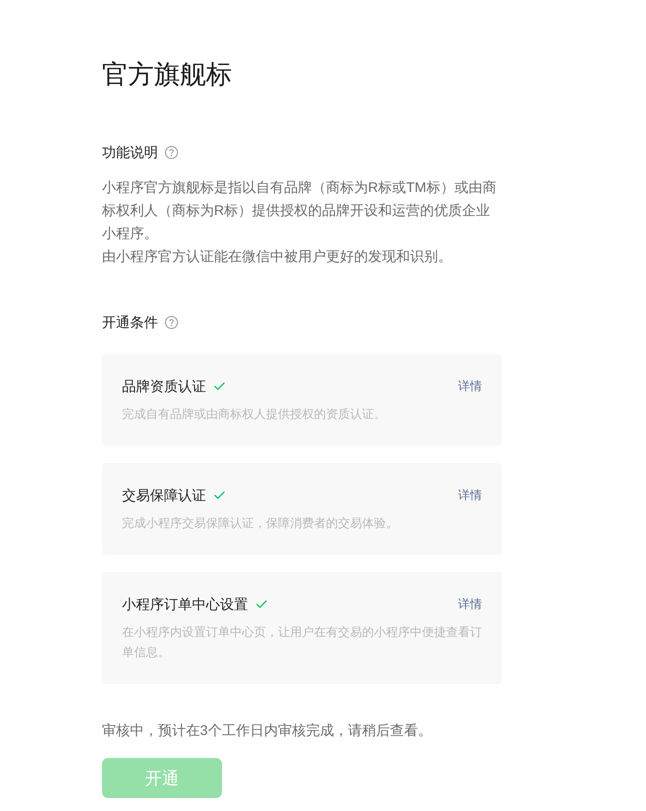  I want to click on condition-description: 在小程序内设置订单中心页，让用户在有交易的小程序中便捷查看订单信息。, so click(302, 642).